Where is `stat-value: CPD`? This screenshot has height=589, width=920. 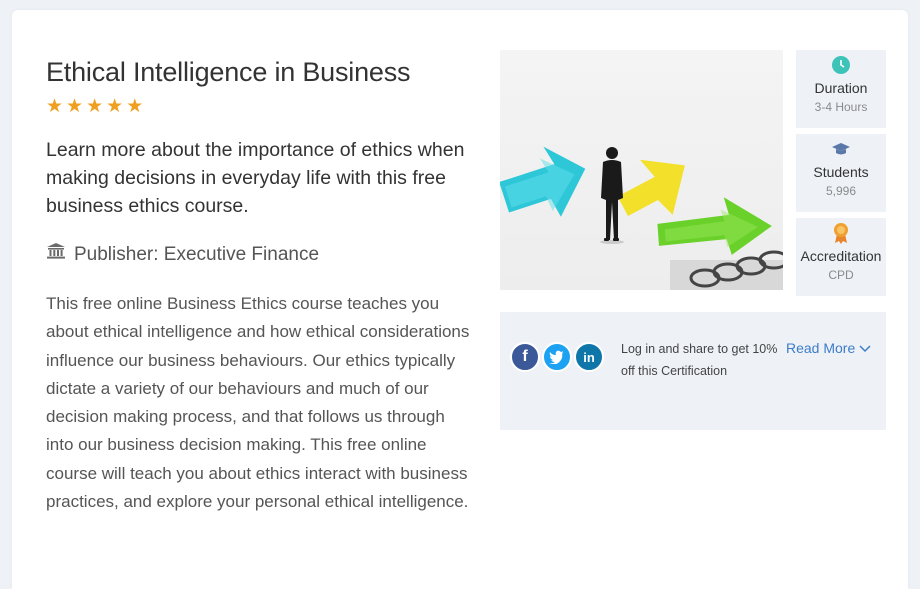
stat-value: CPD is located at coordinates (841, 275).